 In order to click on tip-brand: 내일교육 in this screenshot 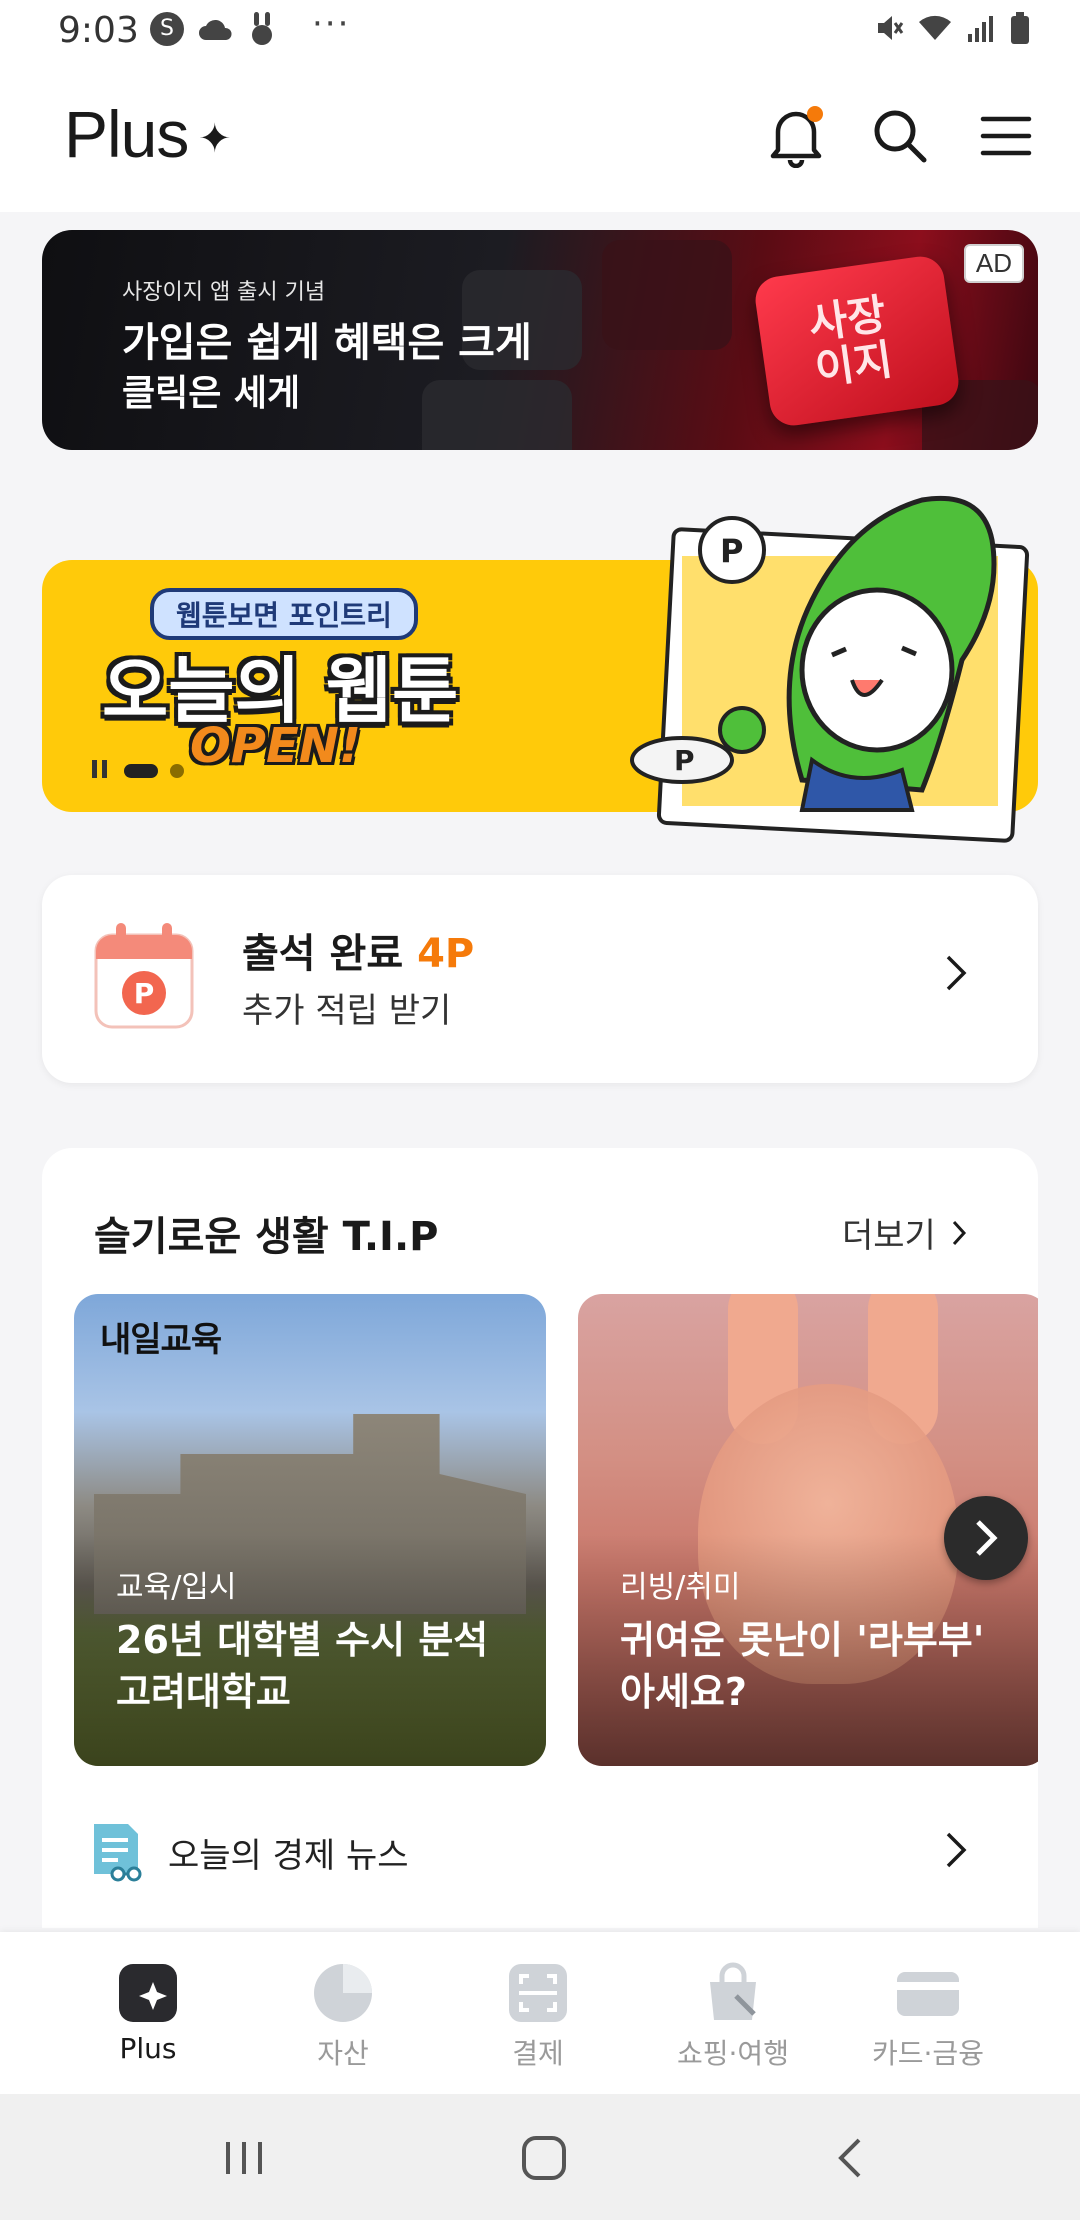, I will do `click(161, 1340)`.